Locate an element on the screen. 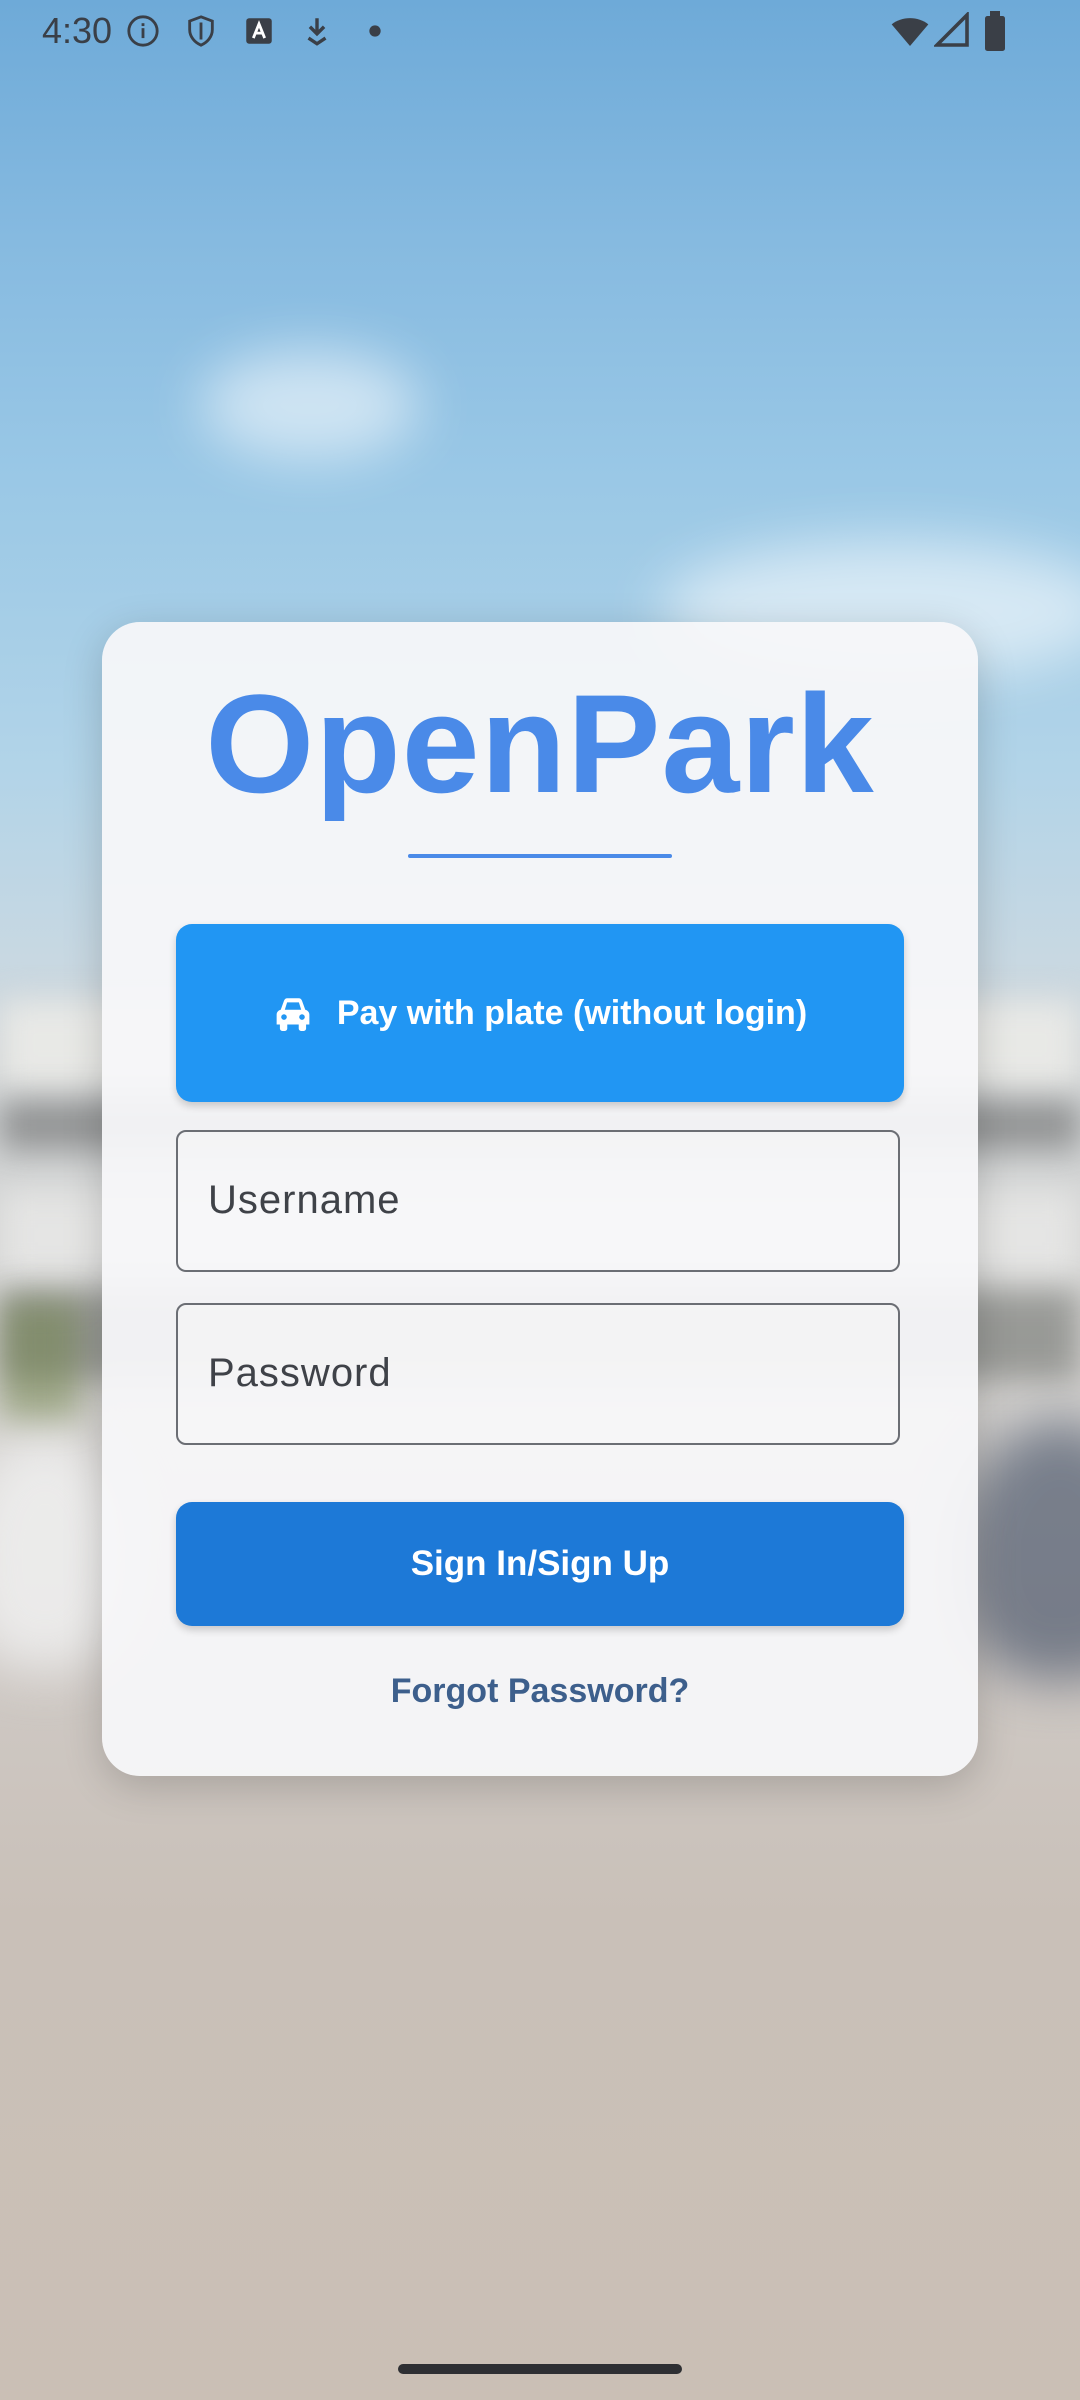 This screenshot has height=2400, width=1080. dot-icon is located at coordinates (375, 31).